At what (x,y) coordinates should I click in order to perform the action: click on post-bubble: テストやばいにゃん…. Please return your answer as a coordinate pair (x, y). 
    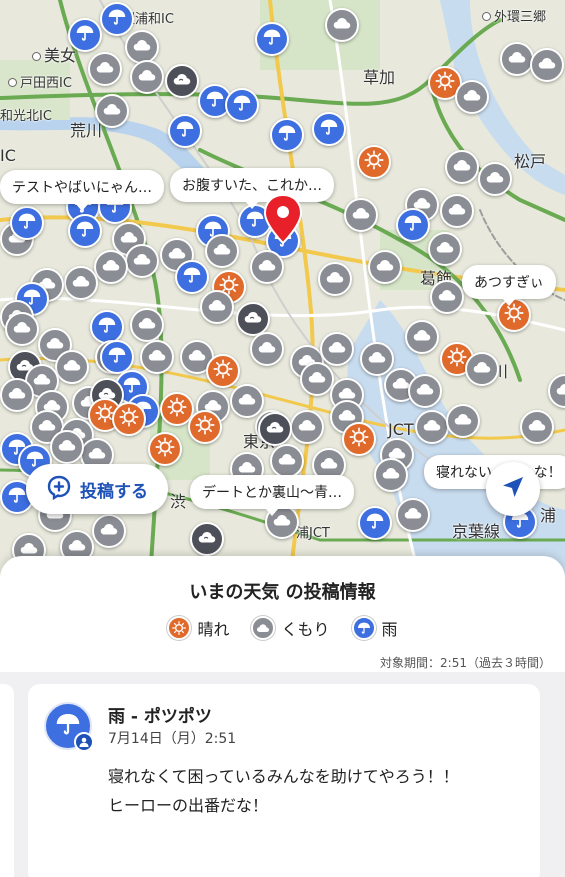
    Looking at the image, I should click on (82, 190).